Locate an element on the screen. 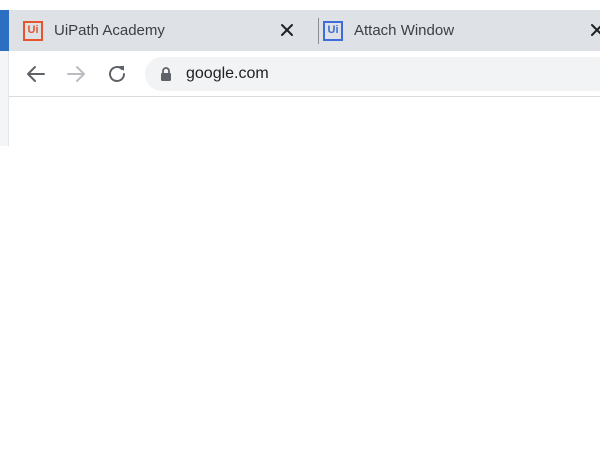 The width and height of the screenshot is (600, 469). tab-separator is located at coordinates (318, 31).